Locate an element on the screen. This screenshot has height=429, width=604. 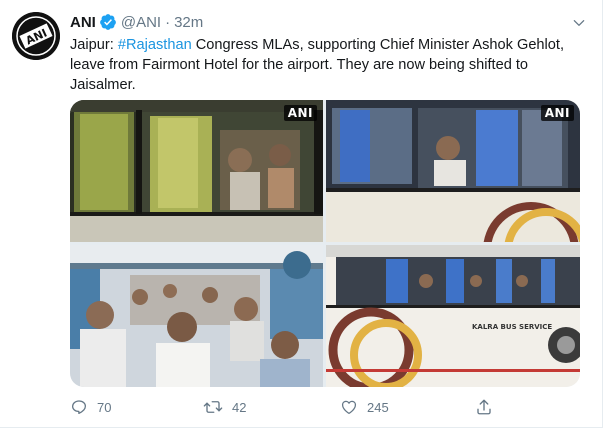
retweet-icon is located at coordinates (213, 407).